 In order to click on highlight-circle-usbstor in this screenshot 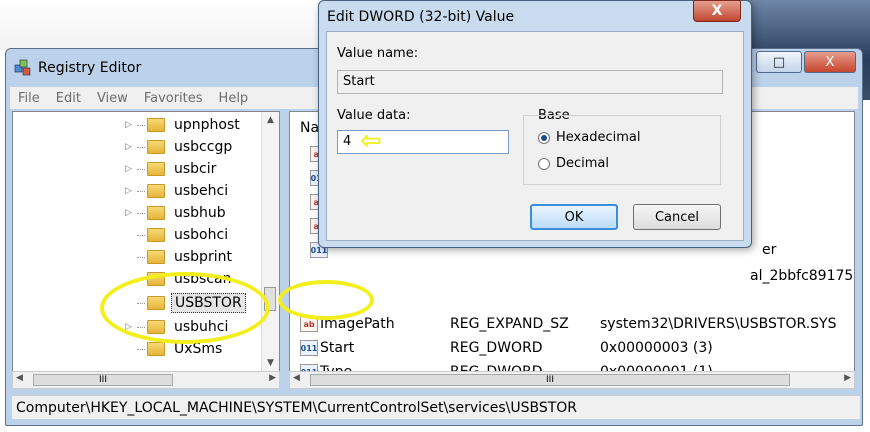, I will do `click(185, 308)`.